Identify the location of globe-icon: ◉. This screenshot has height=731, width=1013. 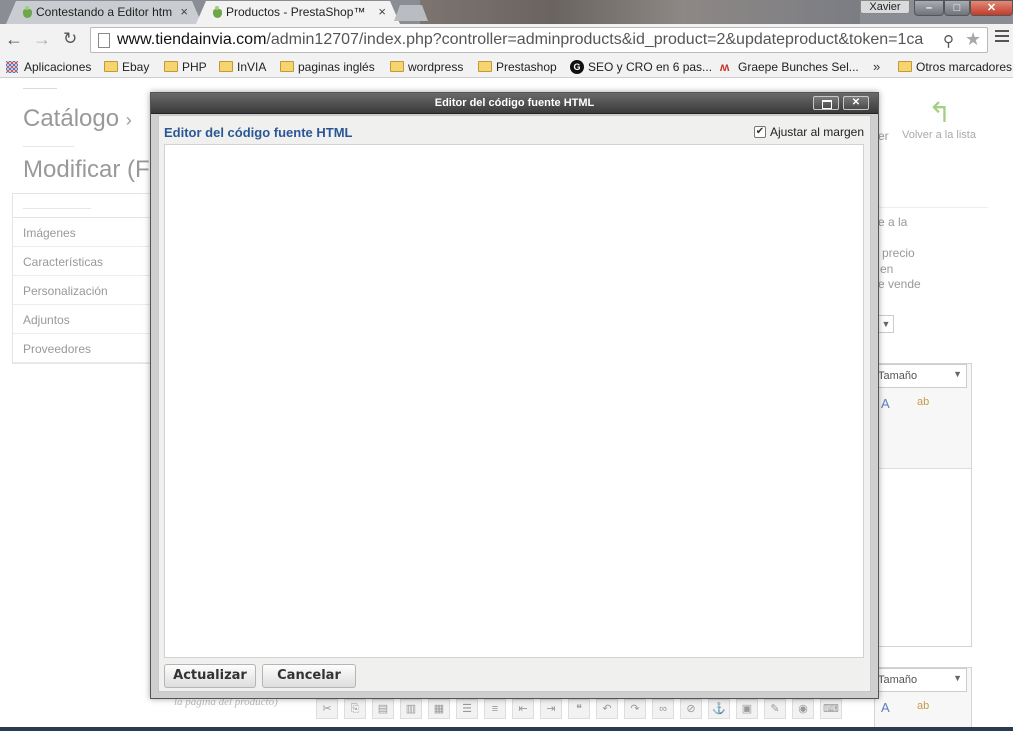
(803, 709).